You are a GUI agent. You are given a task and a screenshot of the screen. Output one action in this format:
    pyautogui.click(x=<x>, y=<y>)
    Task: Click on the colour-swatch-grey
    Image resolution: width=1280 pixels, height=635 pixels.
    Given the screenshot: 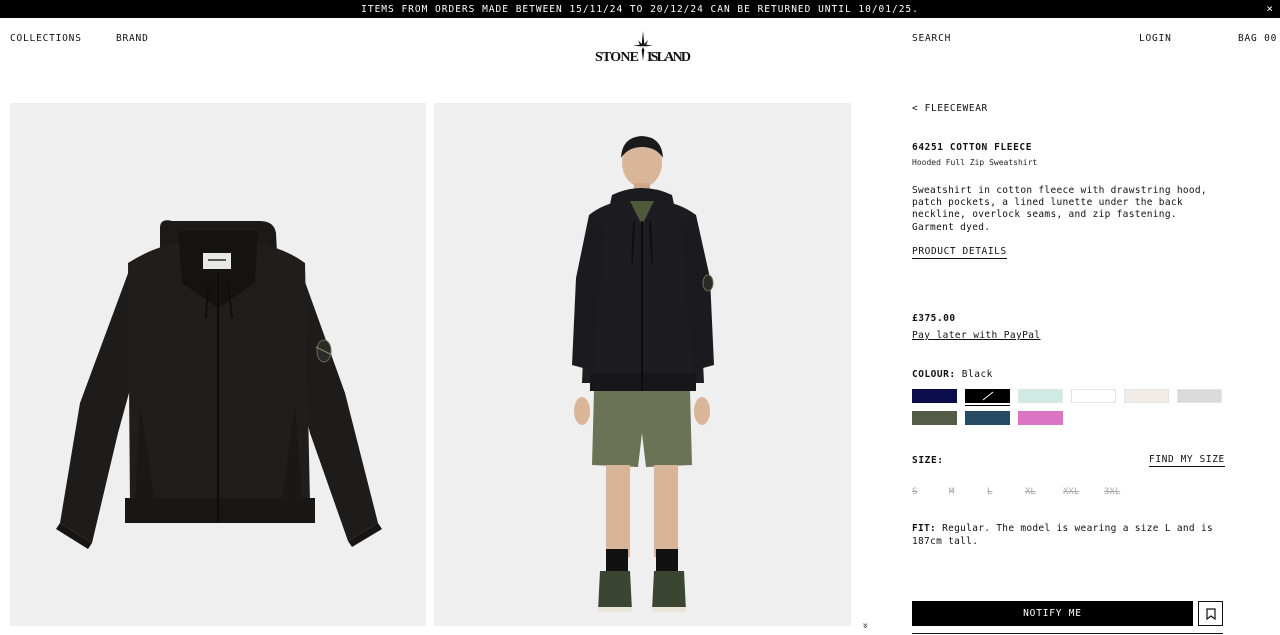 What is the action you would take?
    pyautogui.click(x=1199, y=396)
    